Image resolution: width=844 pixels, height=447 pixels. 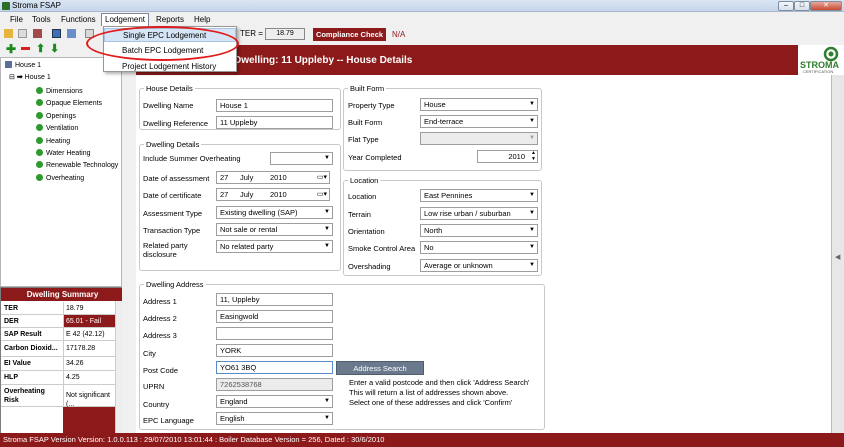 What do you see at coordinates (170, 35) in the screenshot?
I see `menu-item-single-epc-lodgement: Single EPC Lodgement` at bounding box center [170, 35].